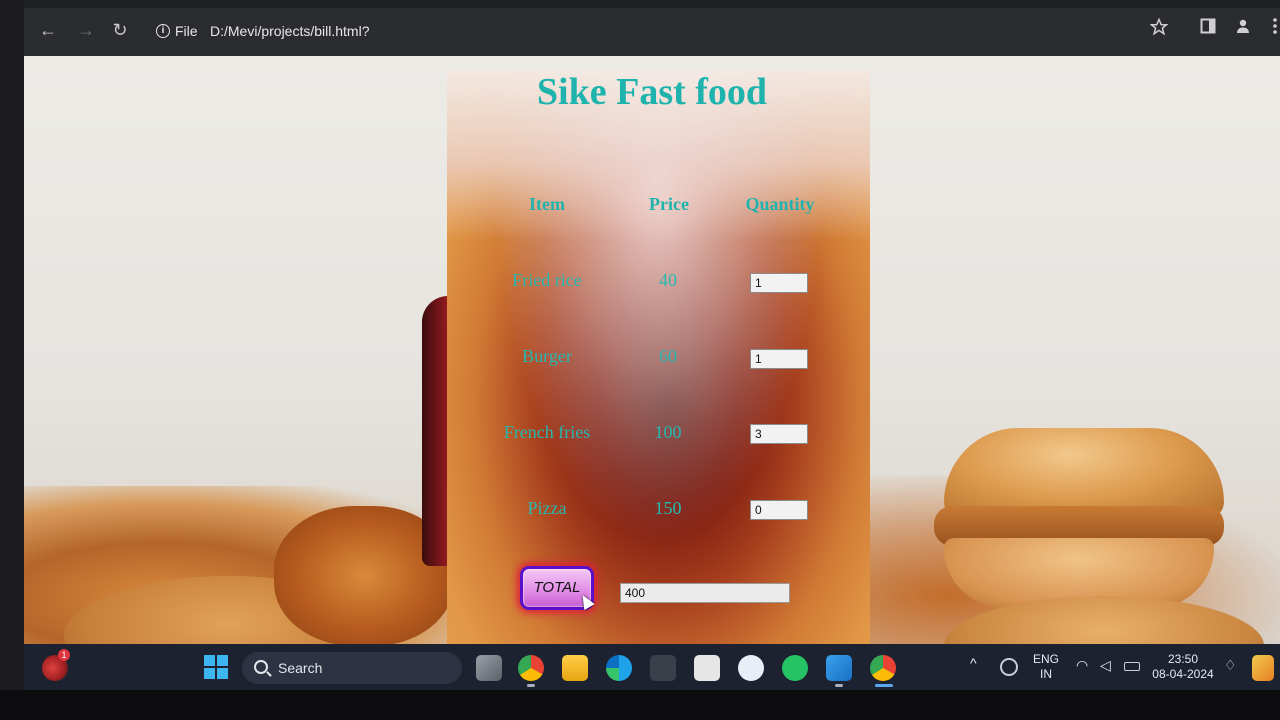  Describe the element at coordinates (547, 432) in the screenshot. I see `item-name: French fries` at that location.